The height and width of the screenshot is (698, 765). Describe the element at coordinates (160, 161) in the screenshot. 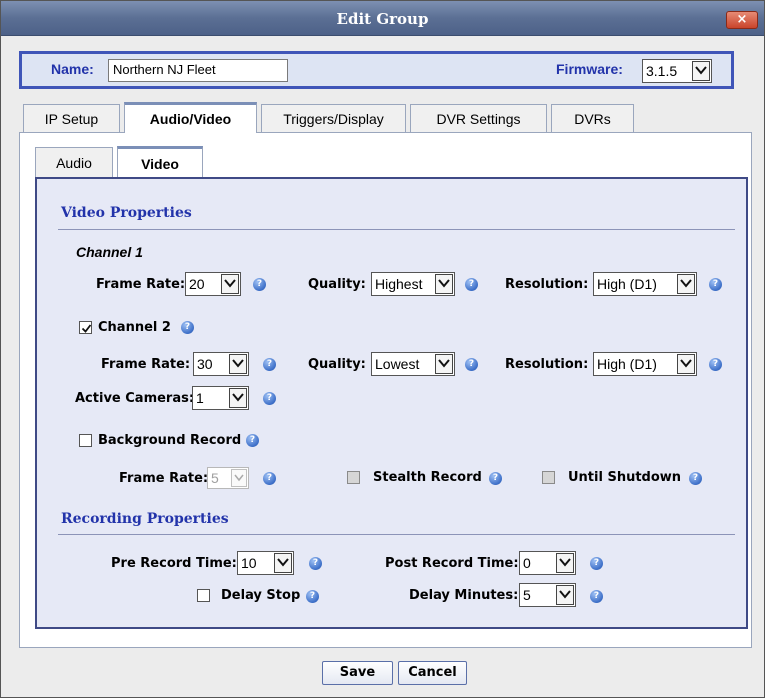

I see `subtab-video: Video` at that location.